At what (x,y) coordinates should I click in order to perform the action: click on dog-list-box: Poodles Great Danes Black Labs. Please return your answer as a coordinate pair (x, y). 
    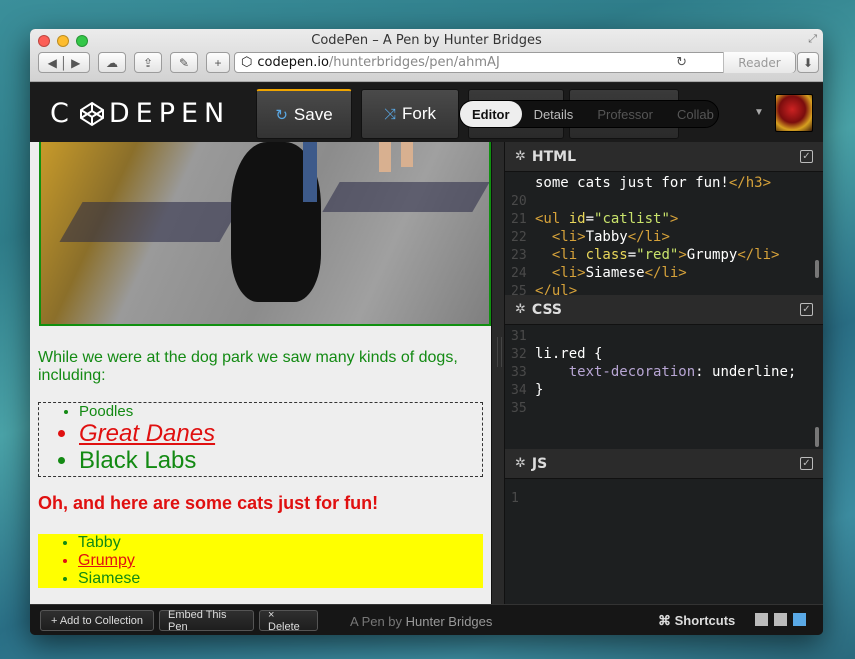
    Looking at the image, I should click on (260, 439).